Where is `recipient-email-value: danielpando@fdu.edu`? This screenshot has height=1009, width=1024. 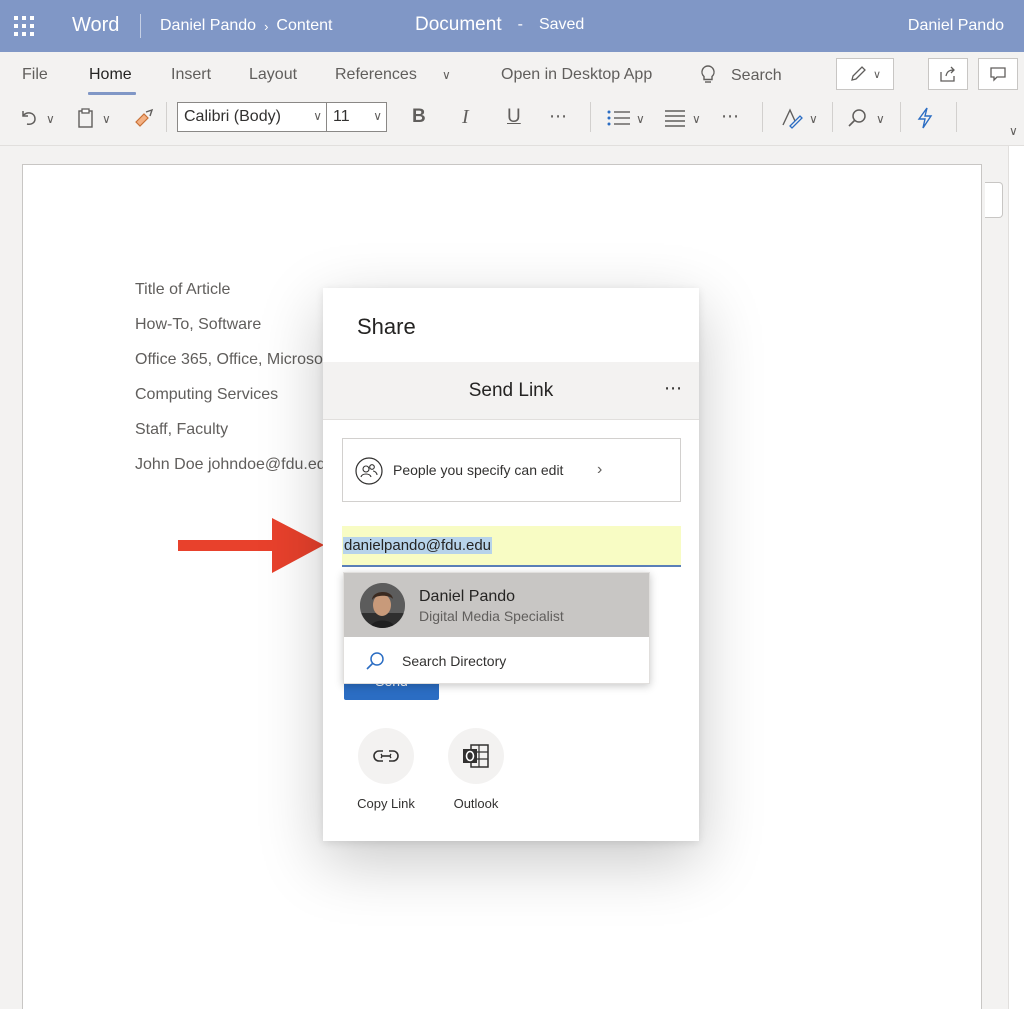 recipient-email-value: danielpando@fdu.edu is located at coordinates (418, 545).